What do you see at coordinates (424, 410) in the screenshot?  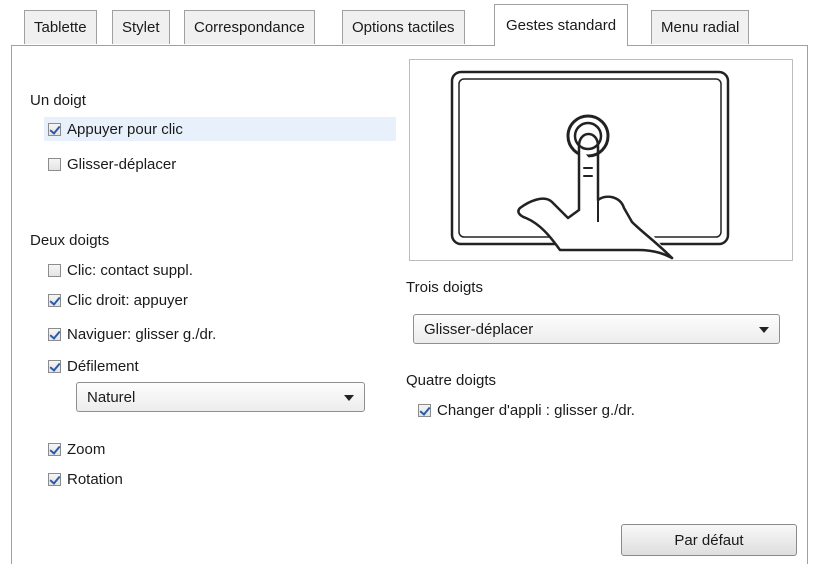 I see `switch-app-checkbox` at bounding box center [424, 410].